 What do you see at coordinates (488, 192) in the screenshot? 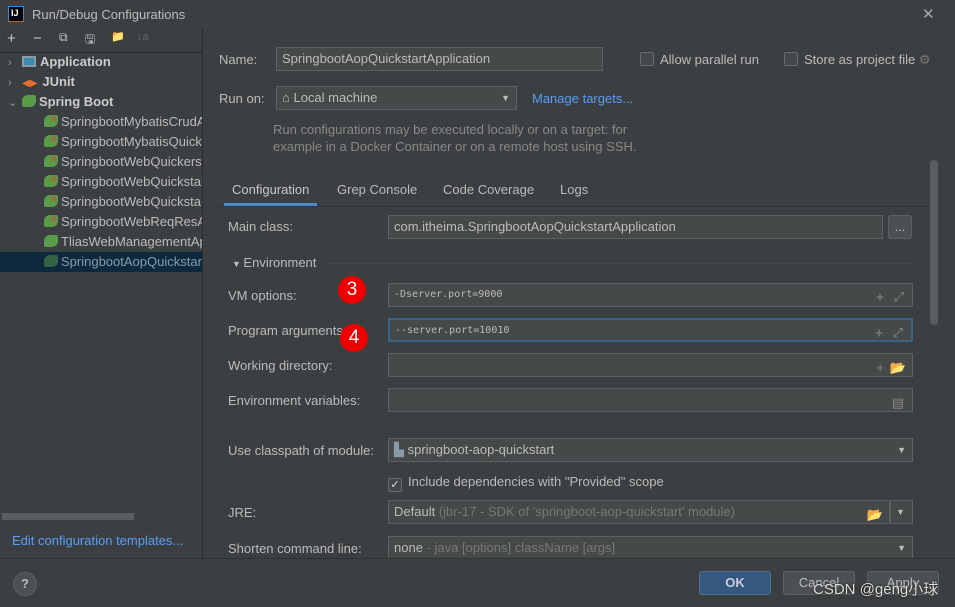
I see `tab-code-coverage: Code Coverage` at bounding box center [488, 192].